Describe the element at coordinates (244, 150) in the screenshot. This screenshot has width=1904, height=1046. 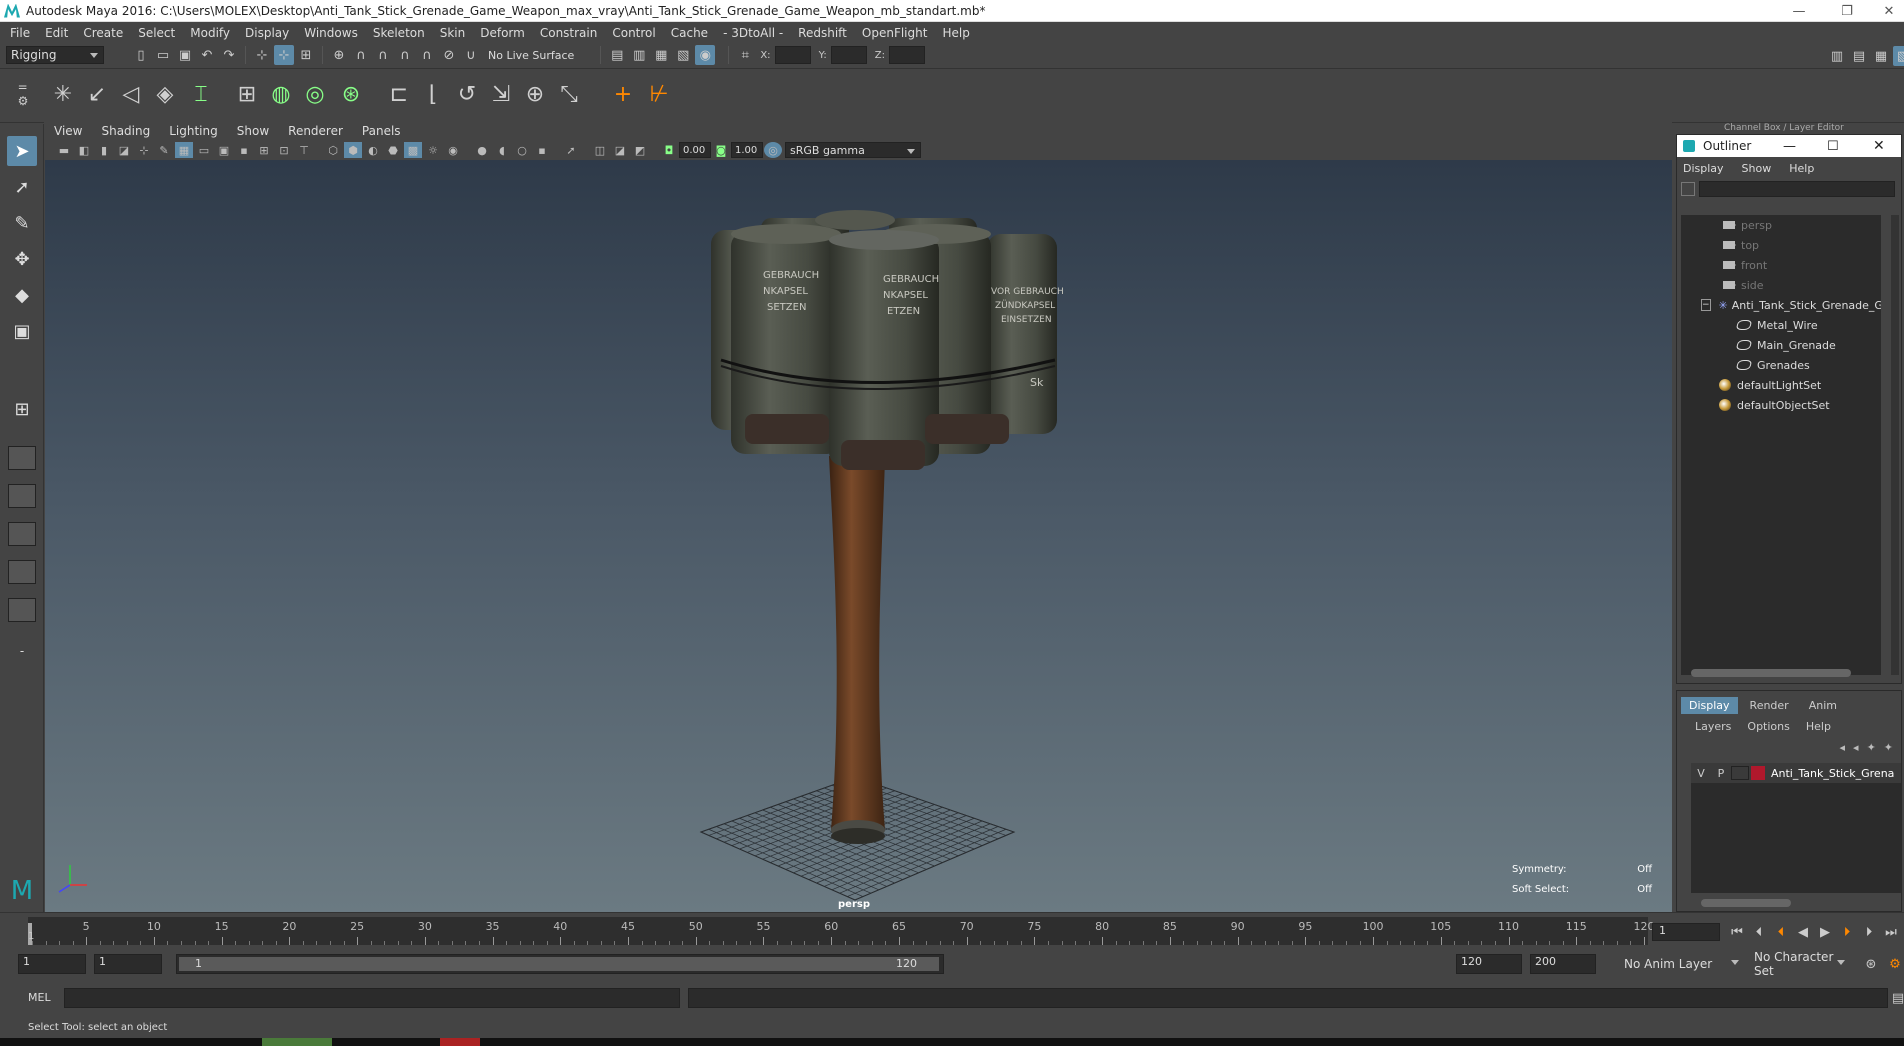
I see `gate-mask-icon: ▪` at that location.